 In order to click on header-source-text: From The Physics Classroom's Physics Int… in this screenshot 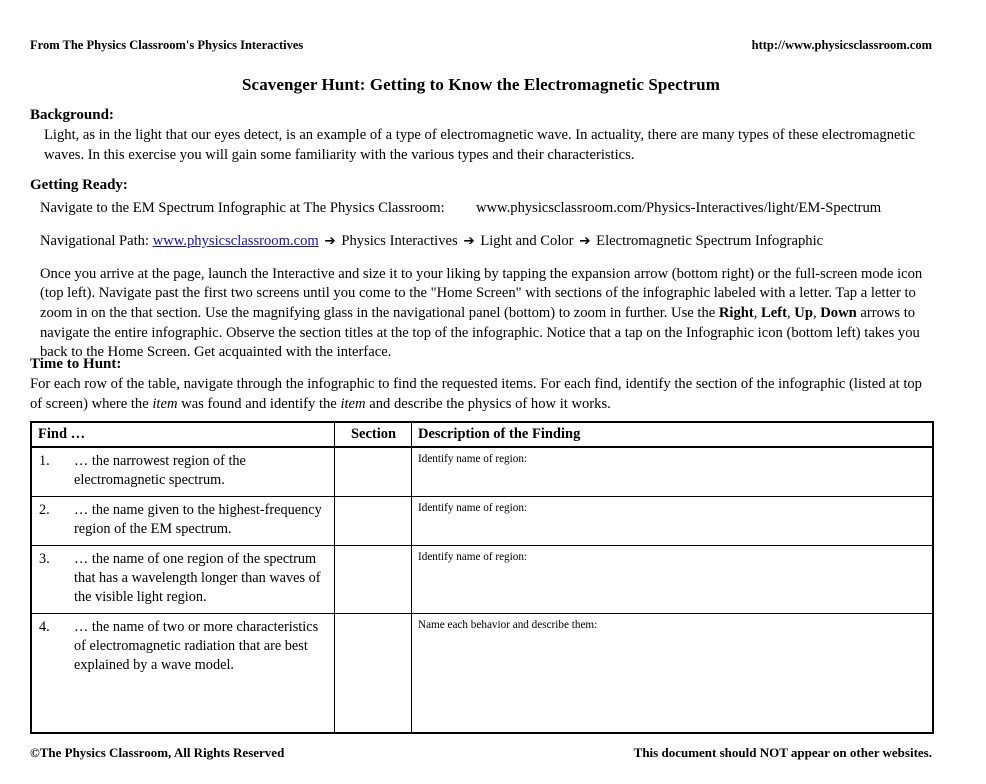, I will do `click(167, 45)`.